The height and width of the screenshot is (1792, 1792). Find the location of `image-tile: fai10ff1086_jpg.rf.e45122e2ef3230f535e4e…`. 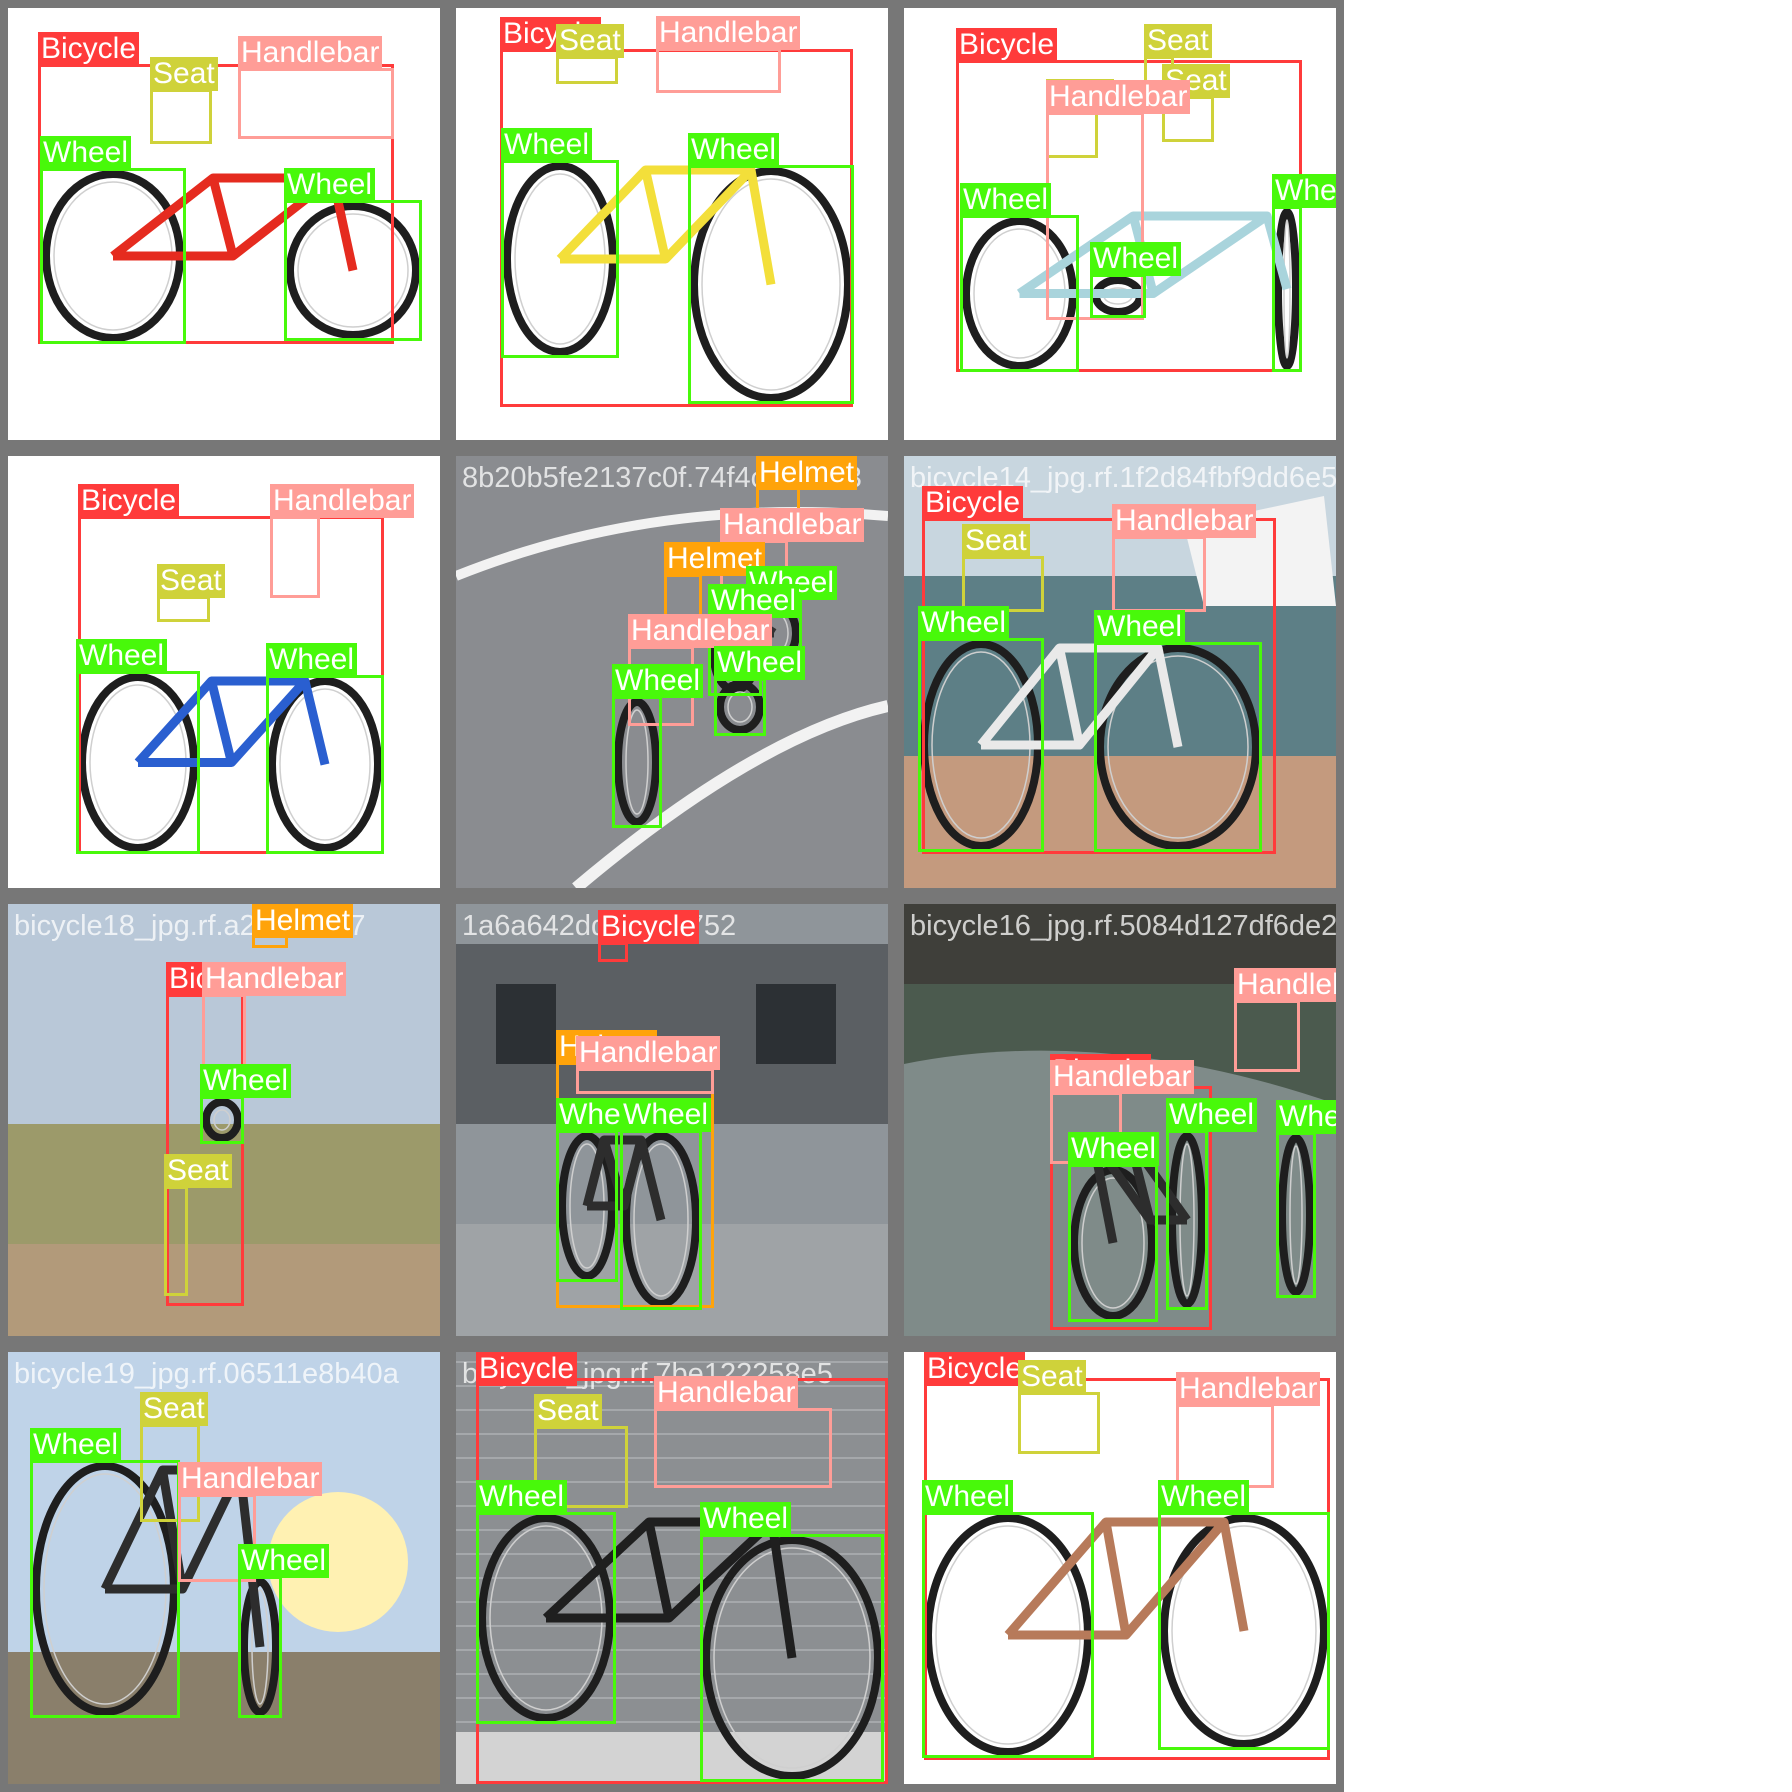

image-tile: fai10ff1086_jpg.rf.e45122e2ef3230f535e4e… is located at coordinates (1120, 224).